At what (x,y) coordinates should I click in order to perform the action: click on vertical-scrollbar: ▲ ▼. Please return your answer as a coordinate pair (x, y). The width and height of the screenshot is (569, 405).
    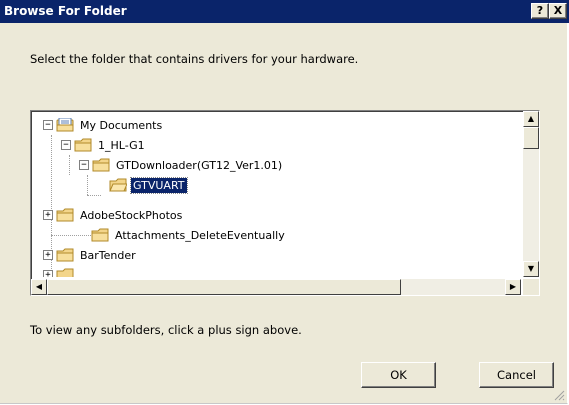
    Looking at the image, I should click on (531, 194).